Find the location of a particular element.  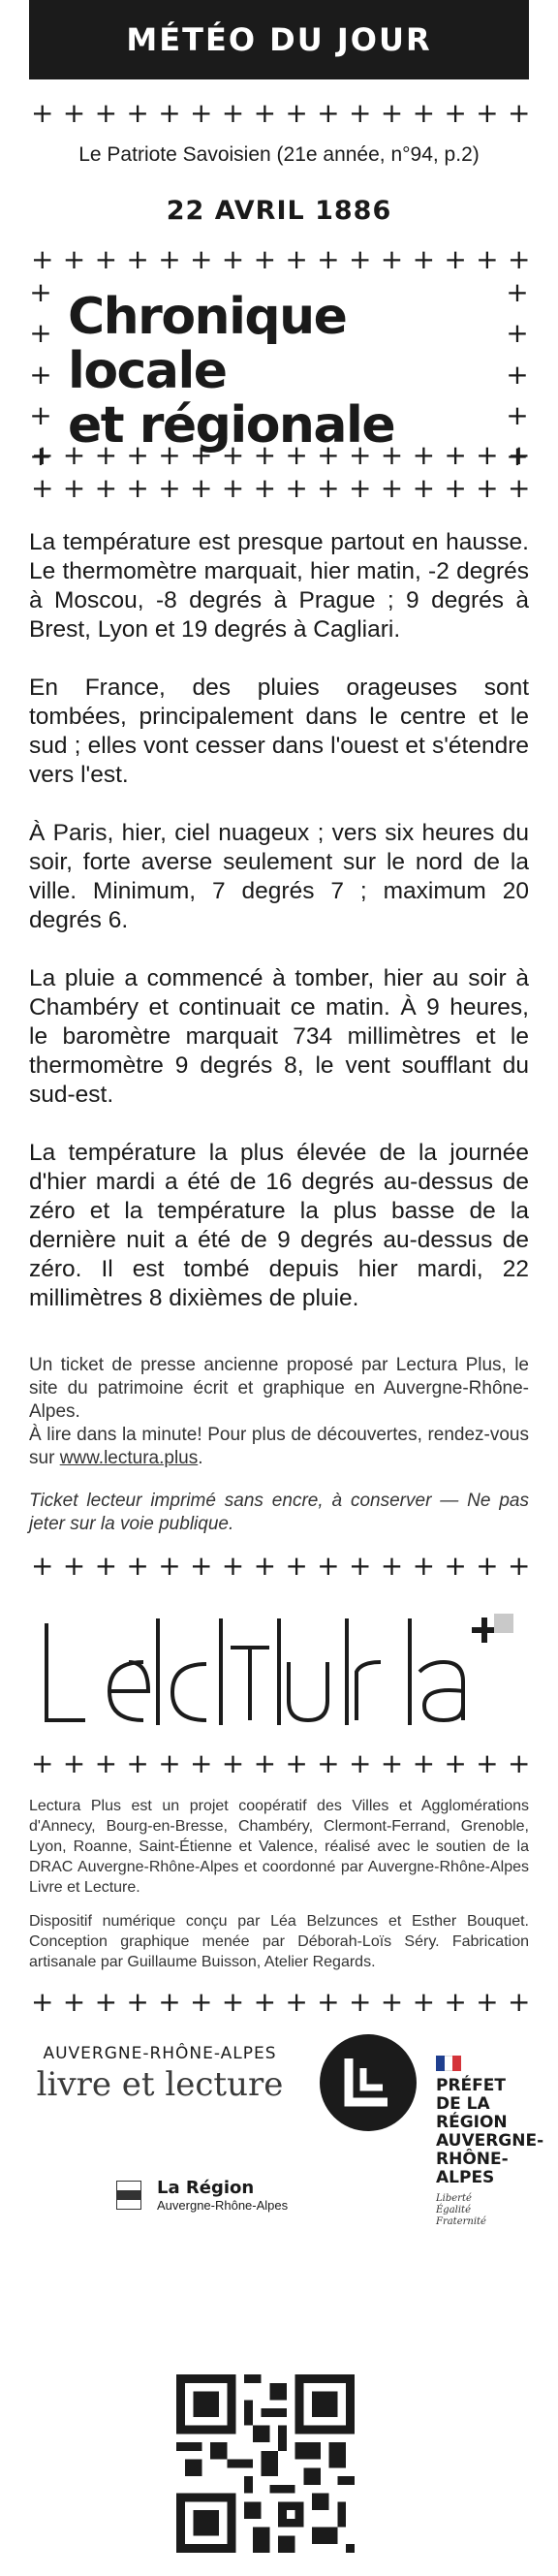

drac-logo-icon is located at coordinates (368, 2082).